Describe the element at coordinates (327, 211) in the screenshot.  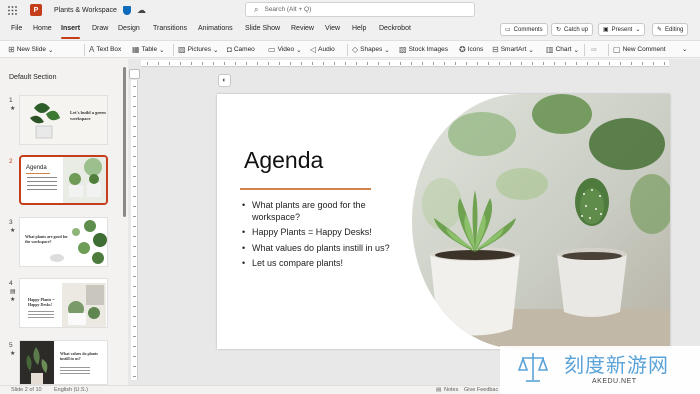
I see `bullet-item: What plants are good for the workspace?` at that location.